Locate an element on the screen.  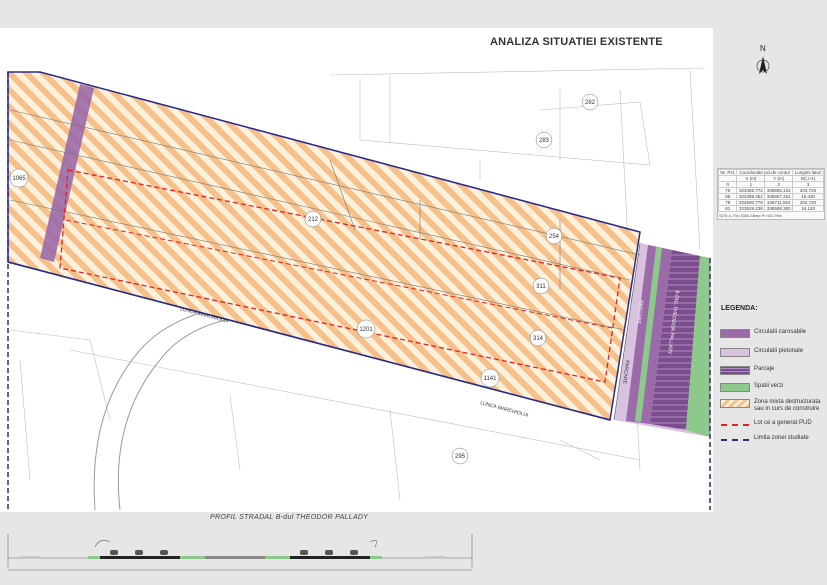
legend-label: Limita zonei studiate is located at coordinates (781, 438).